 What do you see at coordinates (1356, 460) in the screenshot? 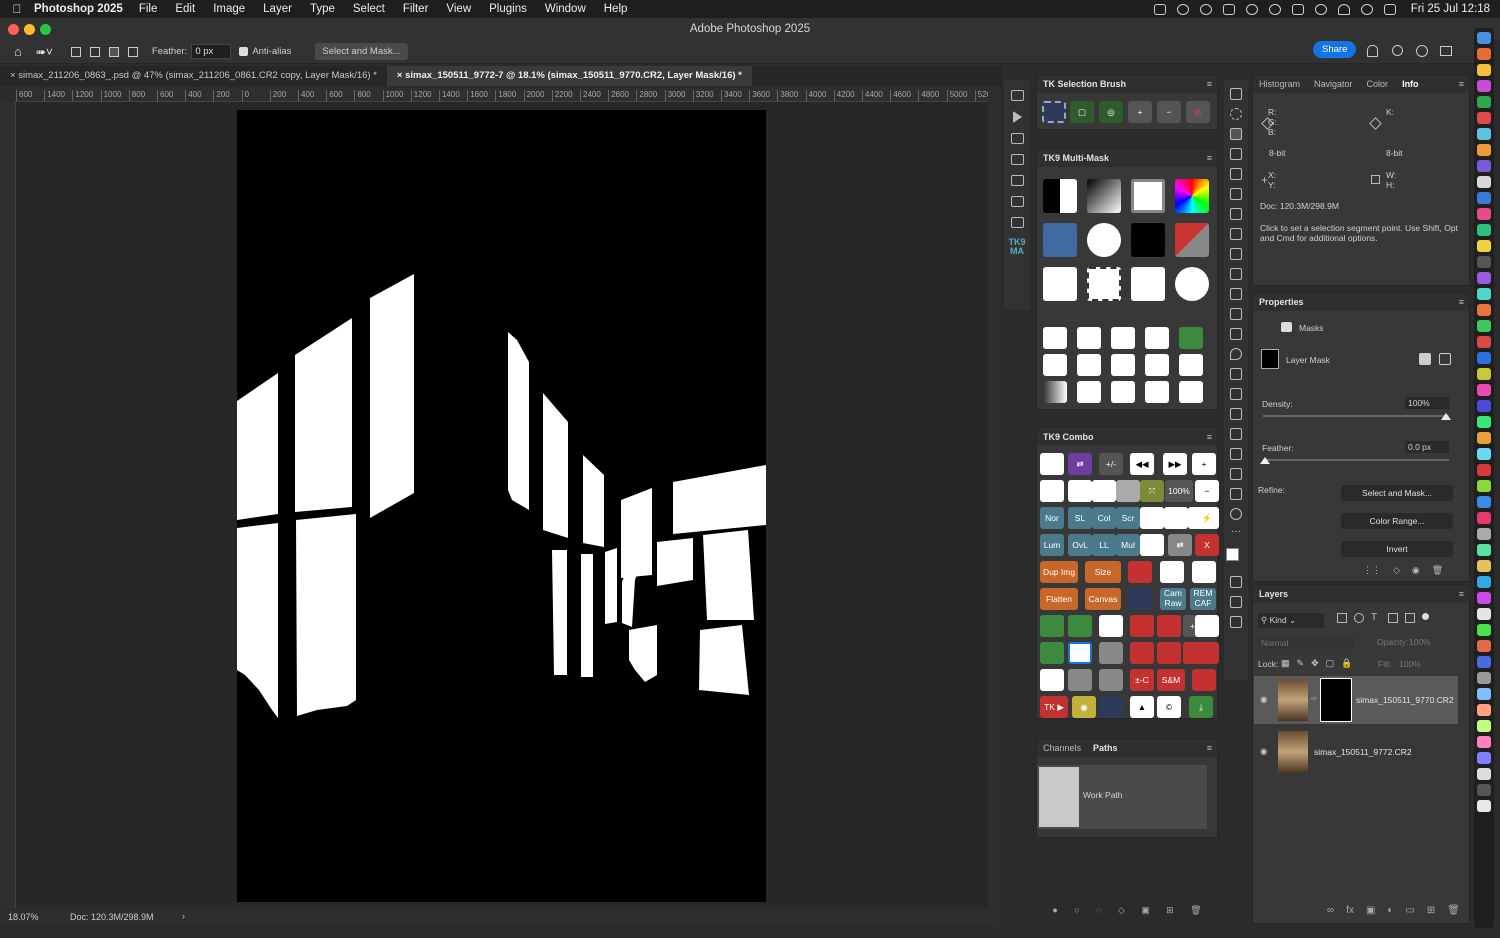
I see `feather-slider` at bounding box center [1356, 460].